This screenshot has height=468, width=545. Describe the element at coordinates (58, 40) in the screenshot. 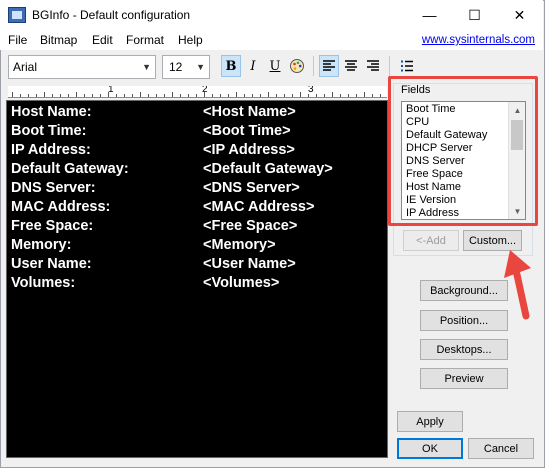

I see `menu-bitmap: Bitmap` at that location.